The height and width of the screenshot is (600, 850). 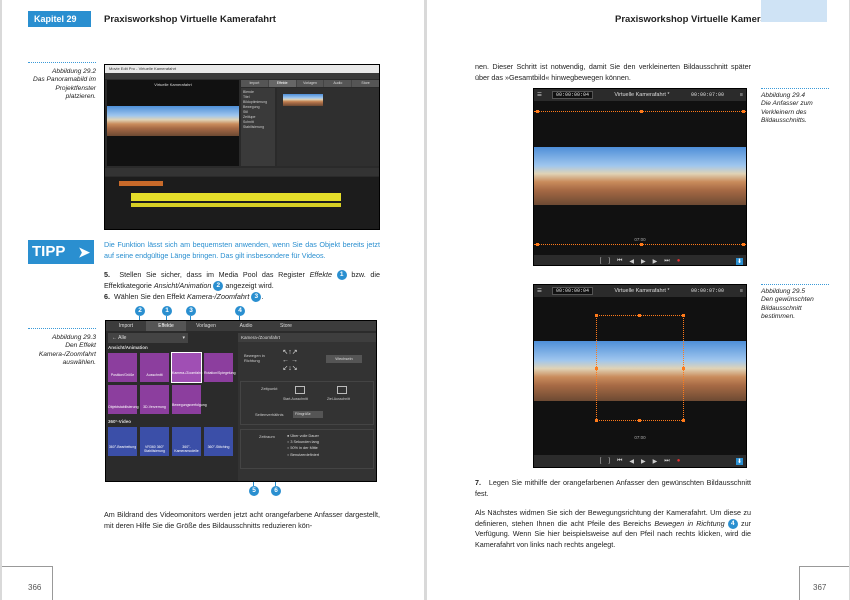 I want to click on caption-label: Abbildung 29.5, so click(x=783, y=291).